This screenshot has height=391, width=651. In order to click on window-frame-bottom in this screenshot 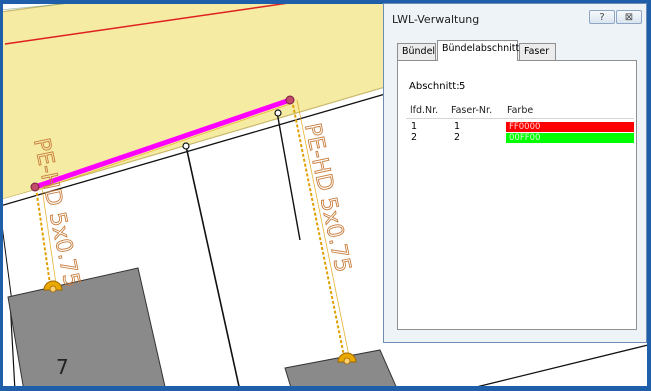, I will do `click(325, 388)`.